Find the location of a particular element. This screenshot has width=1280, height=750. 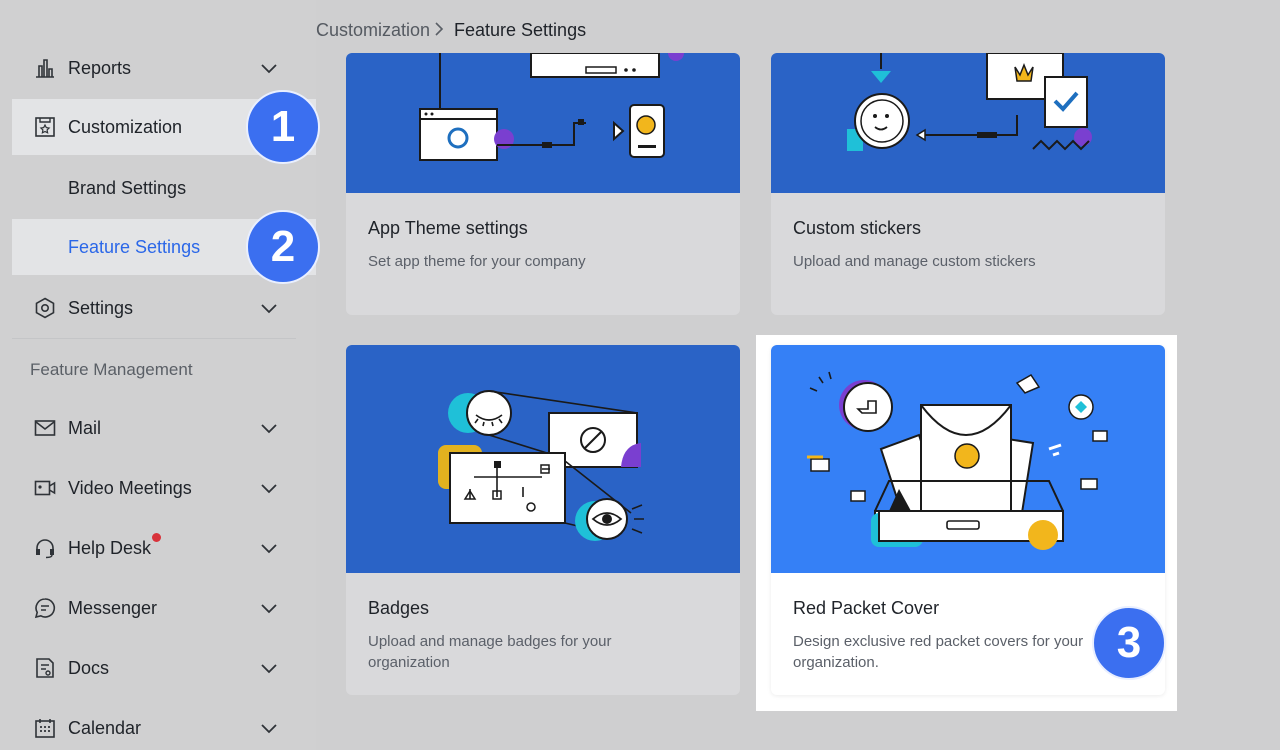

notification-dot is located at coordinates (156, 537).